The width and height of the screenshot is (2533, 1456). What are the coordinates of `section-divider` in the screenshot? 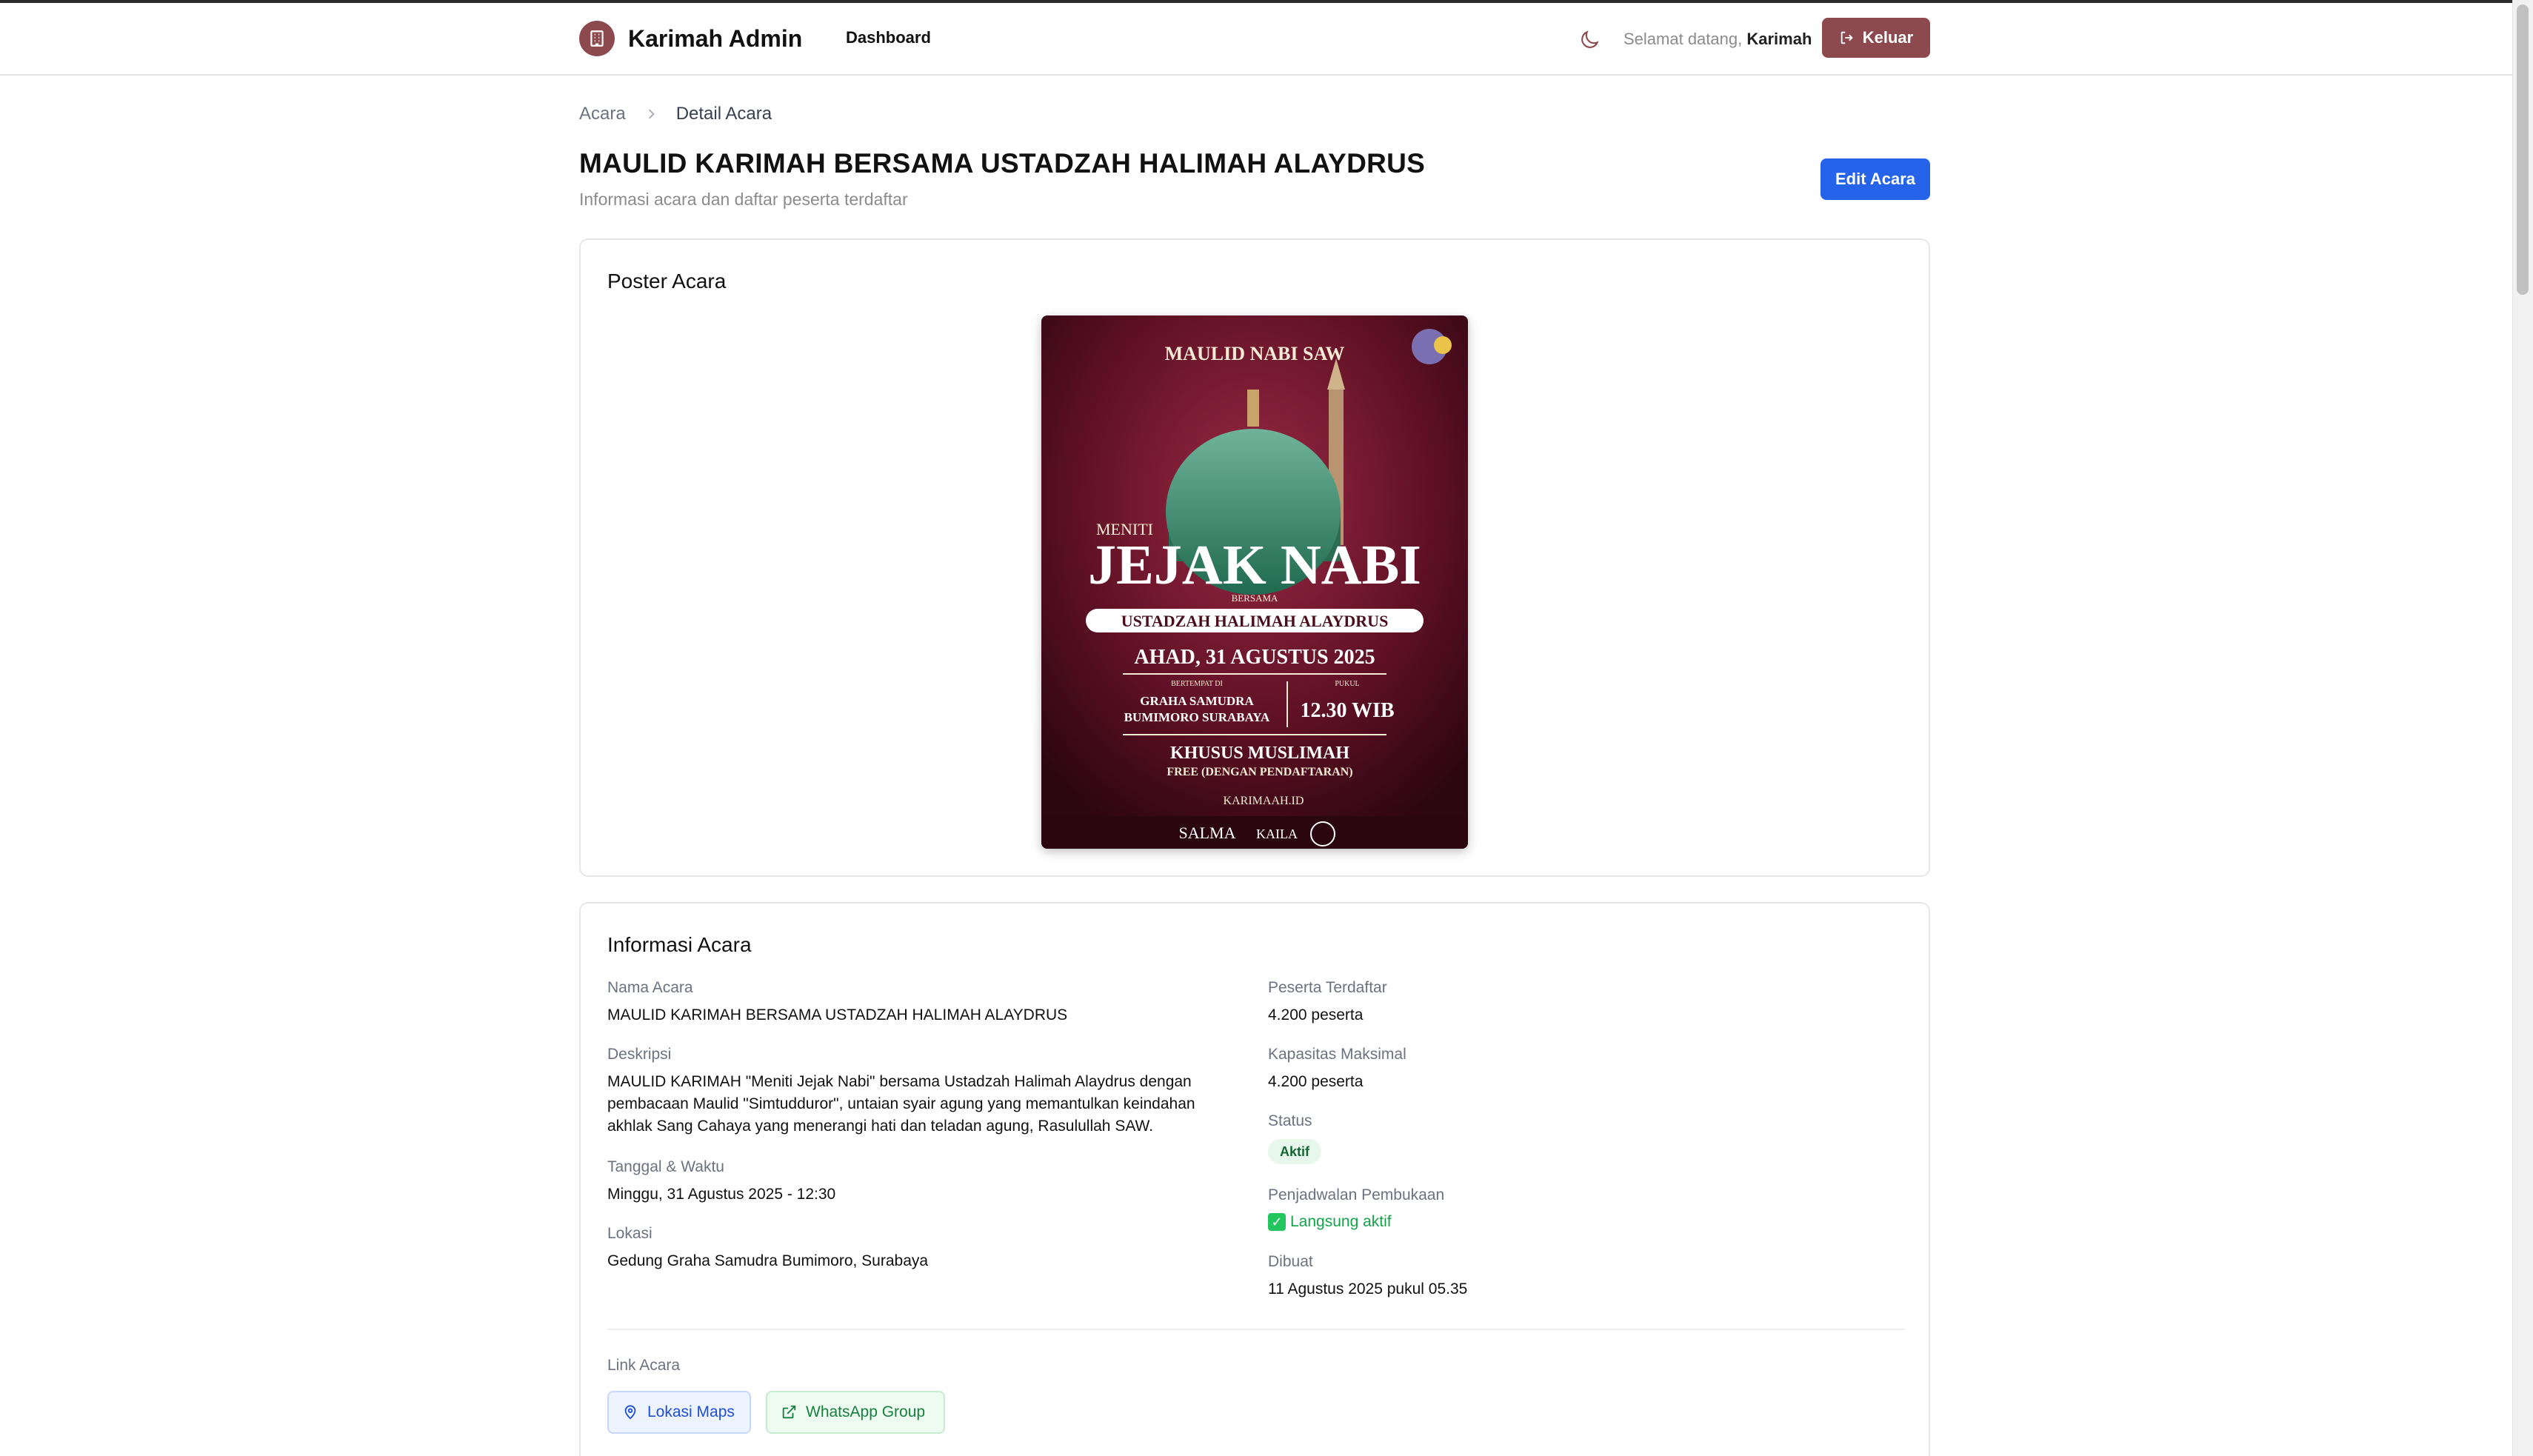 It's located at (1256, 1329).